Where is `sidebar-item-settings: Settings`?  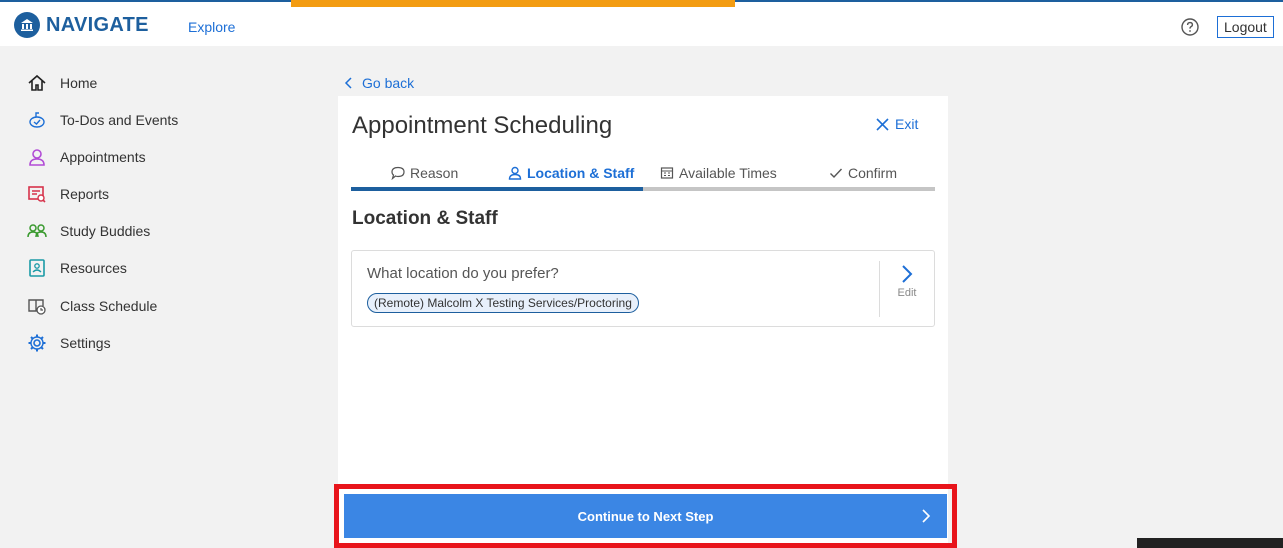 sidebar-item-settings: Settings is located at coordinates (68, 343).